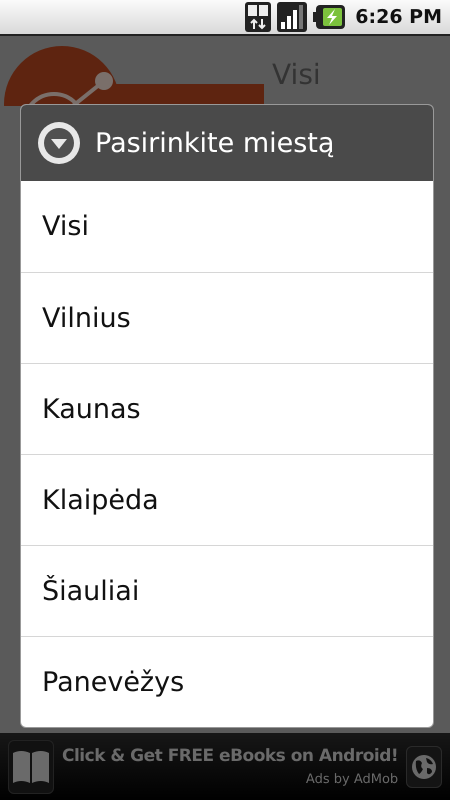  What do you see at coordinates (227, 681) in the screenshot?
I see `city-option: Panevėžys` at bounding box center [227, 681].